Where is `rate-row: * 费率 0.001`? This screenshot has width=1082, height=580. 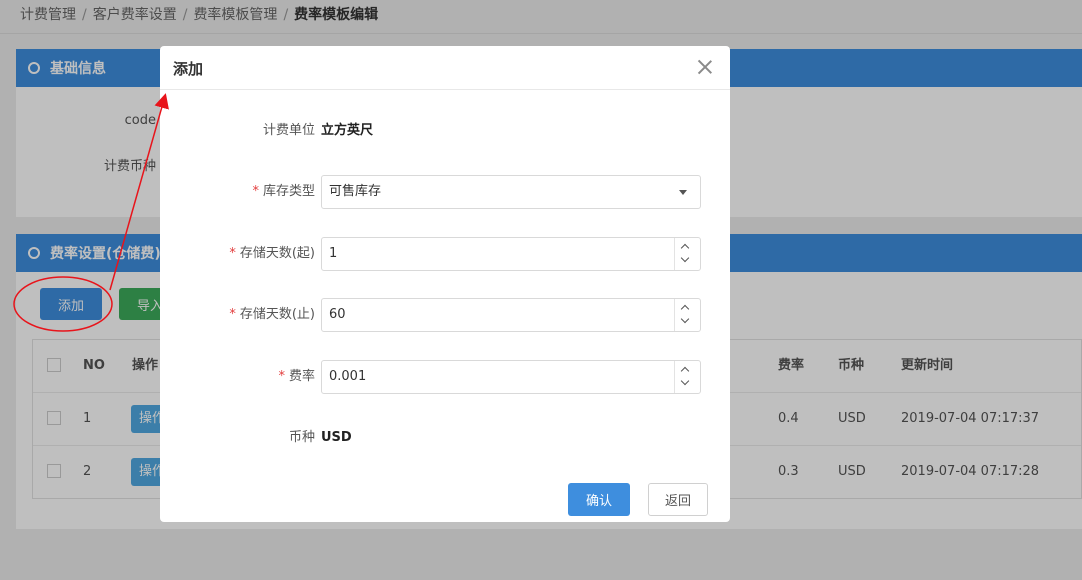
rate-row: * 费率 0.001 is located at coordinates (445, 377).